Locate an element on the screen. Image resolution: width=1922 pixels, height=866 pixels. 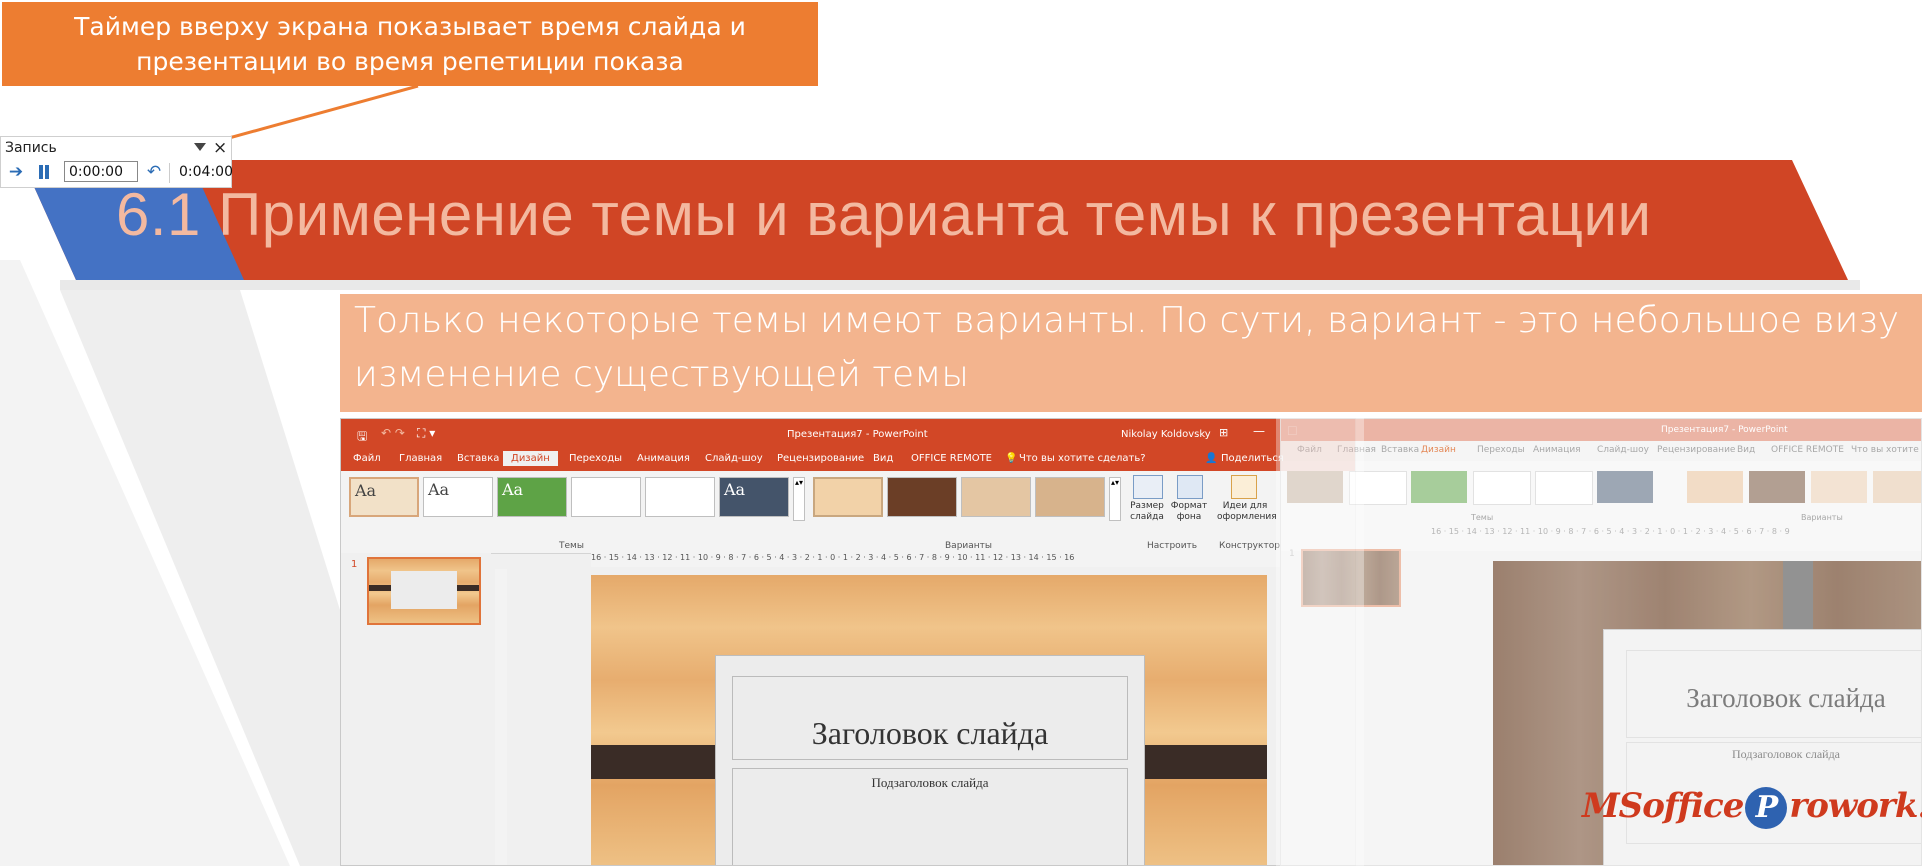
ppt2-slide-title-placeholder: Заголовок слайда is located at coordinates (1773, 694).